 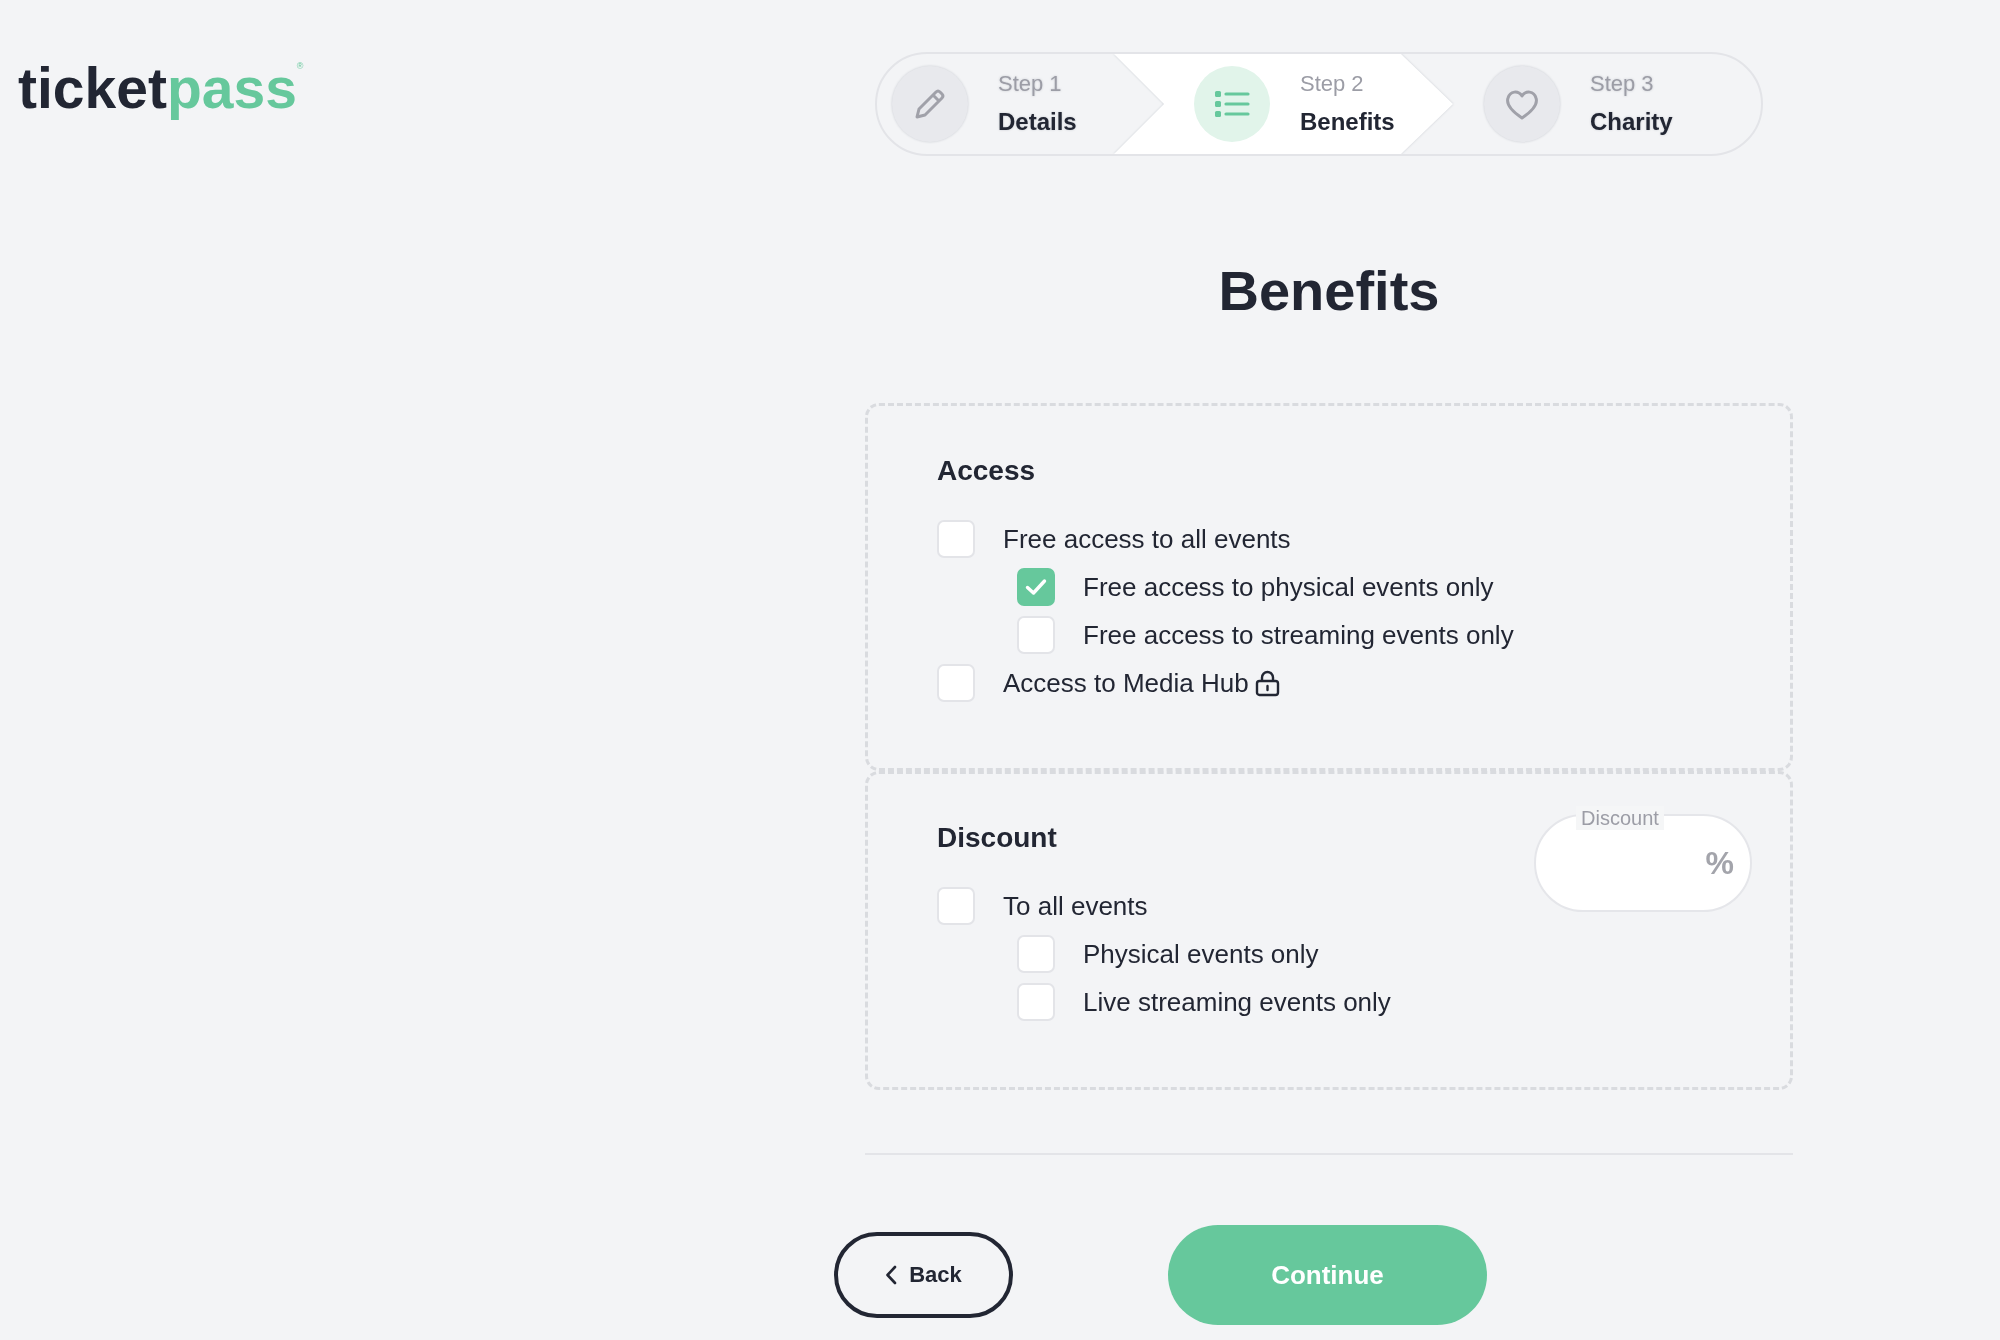 I want to click on section-heading: Discount, so click(x=997, y=838).